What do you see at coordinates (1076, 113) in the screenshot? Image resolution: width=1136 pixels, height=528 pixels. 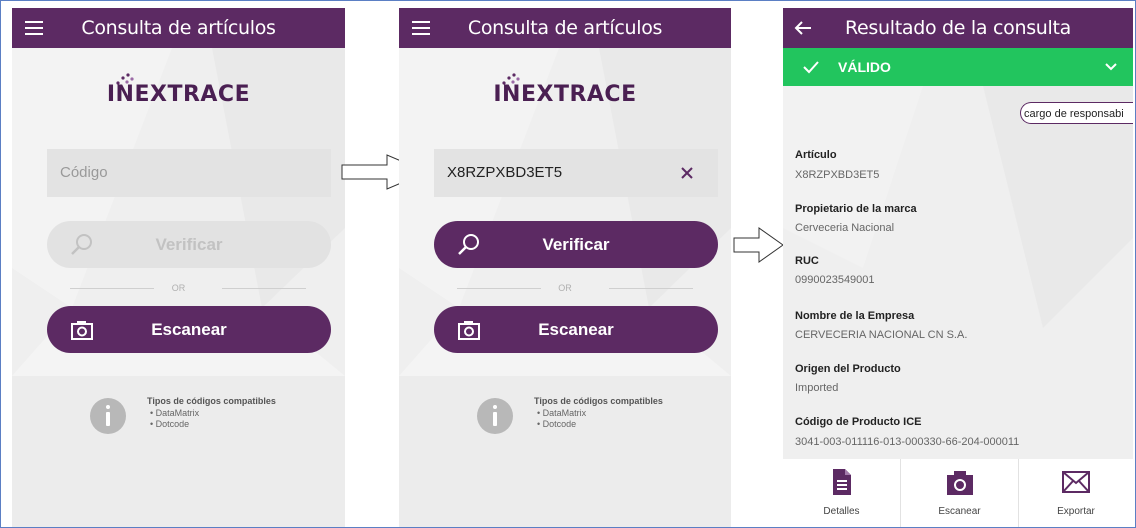 I see `responsible-button: cargo de responsabi` at bounding box center [1076, 113].